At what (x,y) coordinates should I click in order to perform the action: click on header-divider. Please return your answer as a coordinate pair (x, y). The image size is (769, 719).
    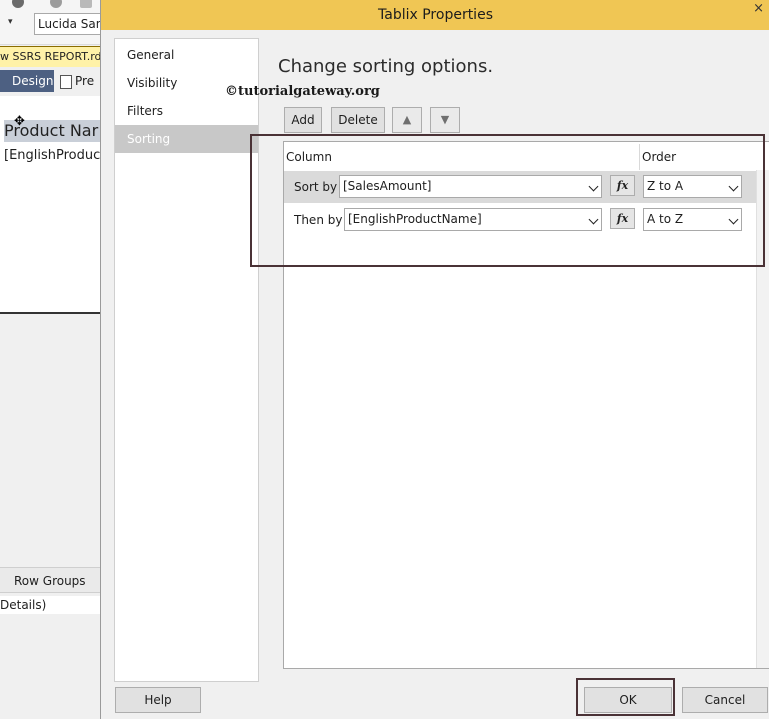
    Looking at the image, I should click on (639, 157).